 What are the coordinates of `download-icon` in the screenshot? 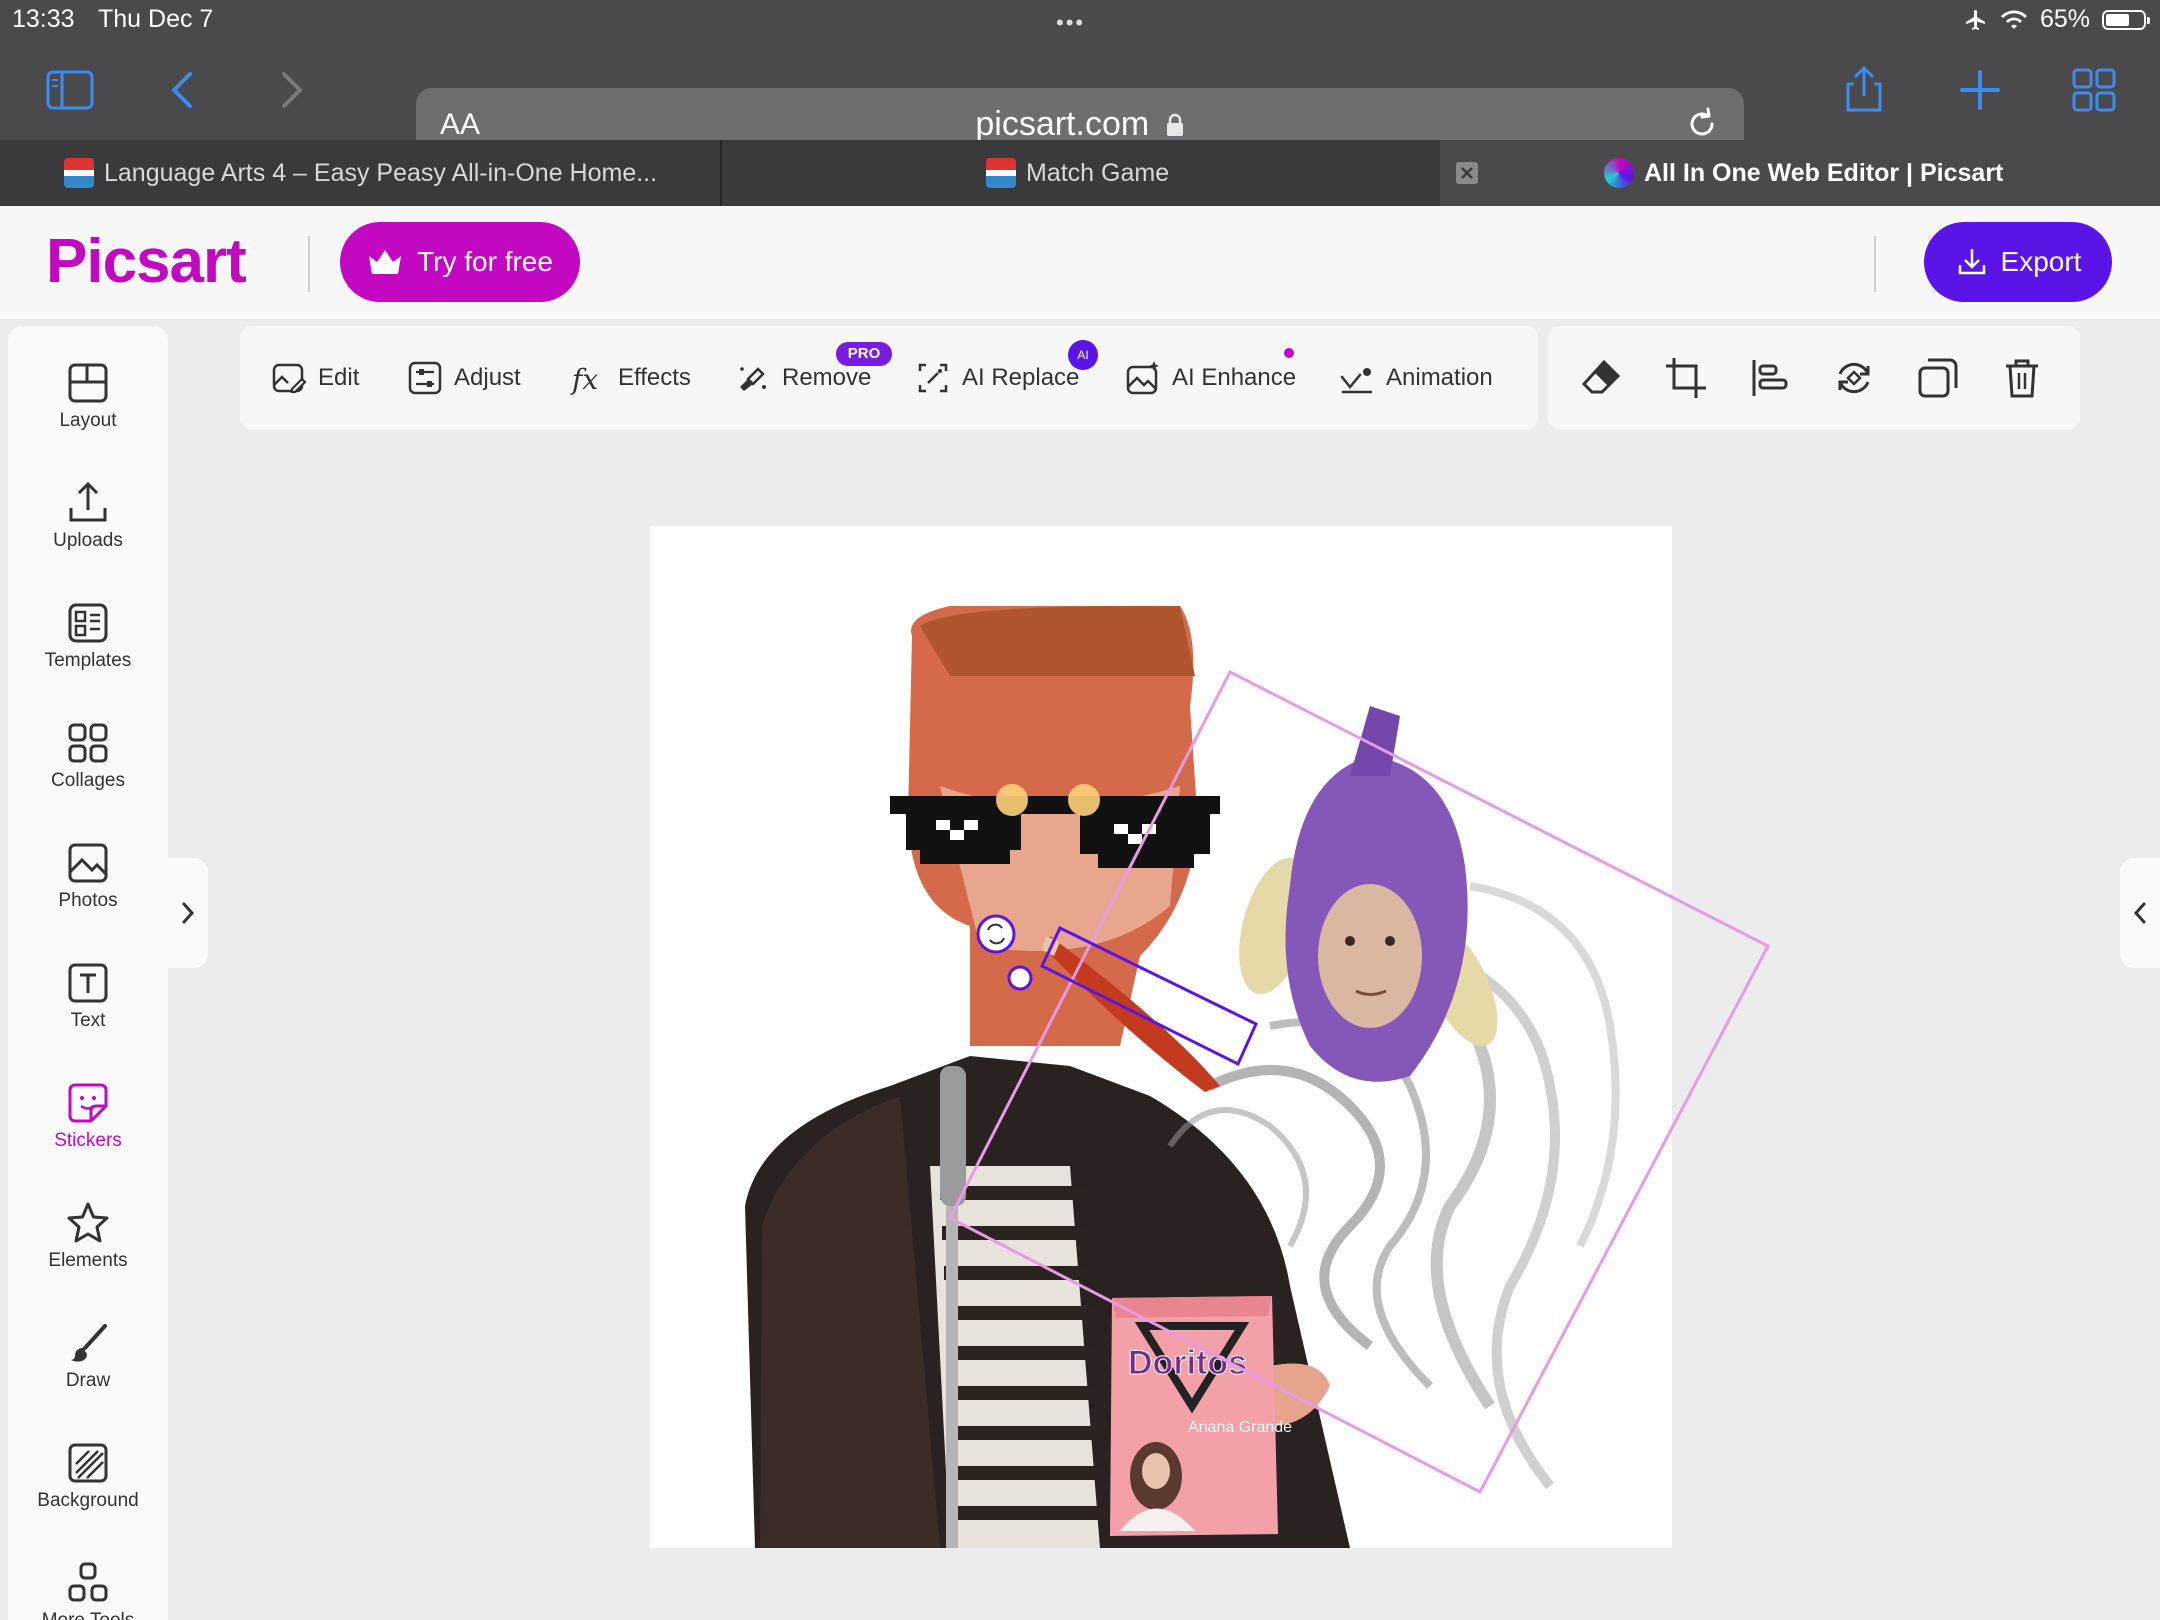 It's located at (1971, 262).